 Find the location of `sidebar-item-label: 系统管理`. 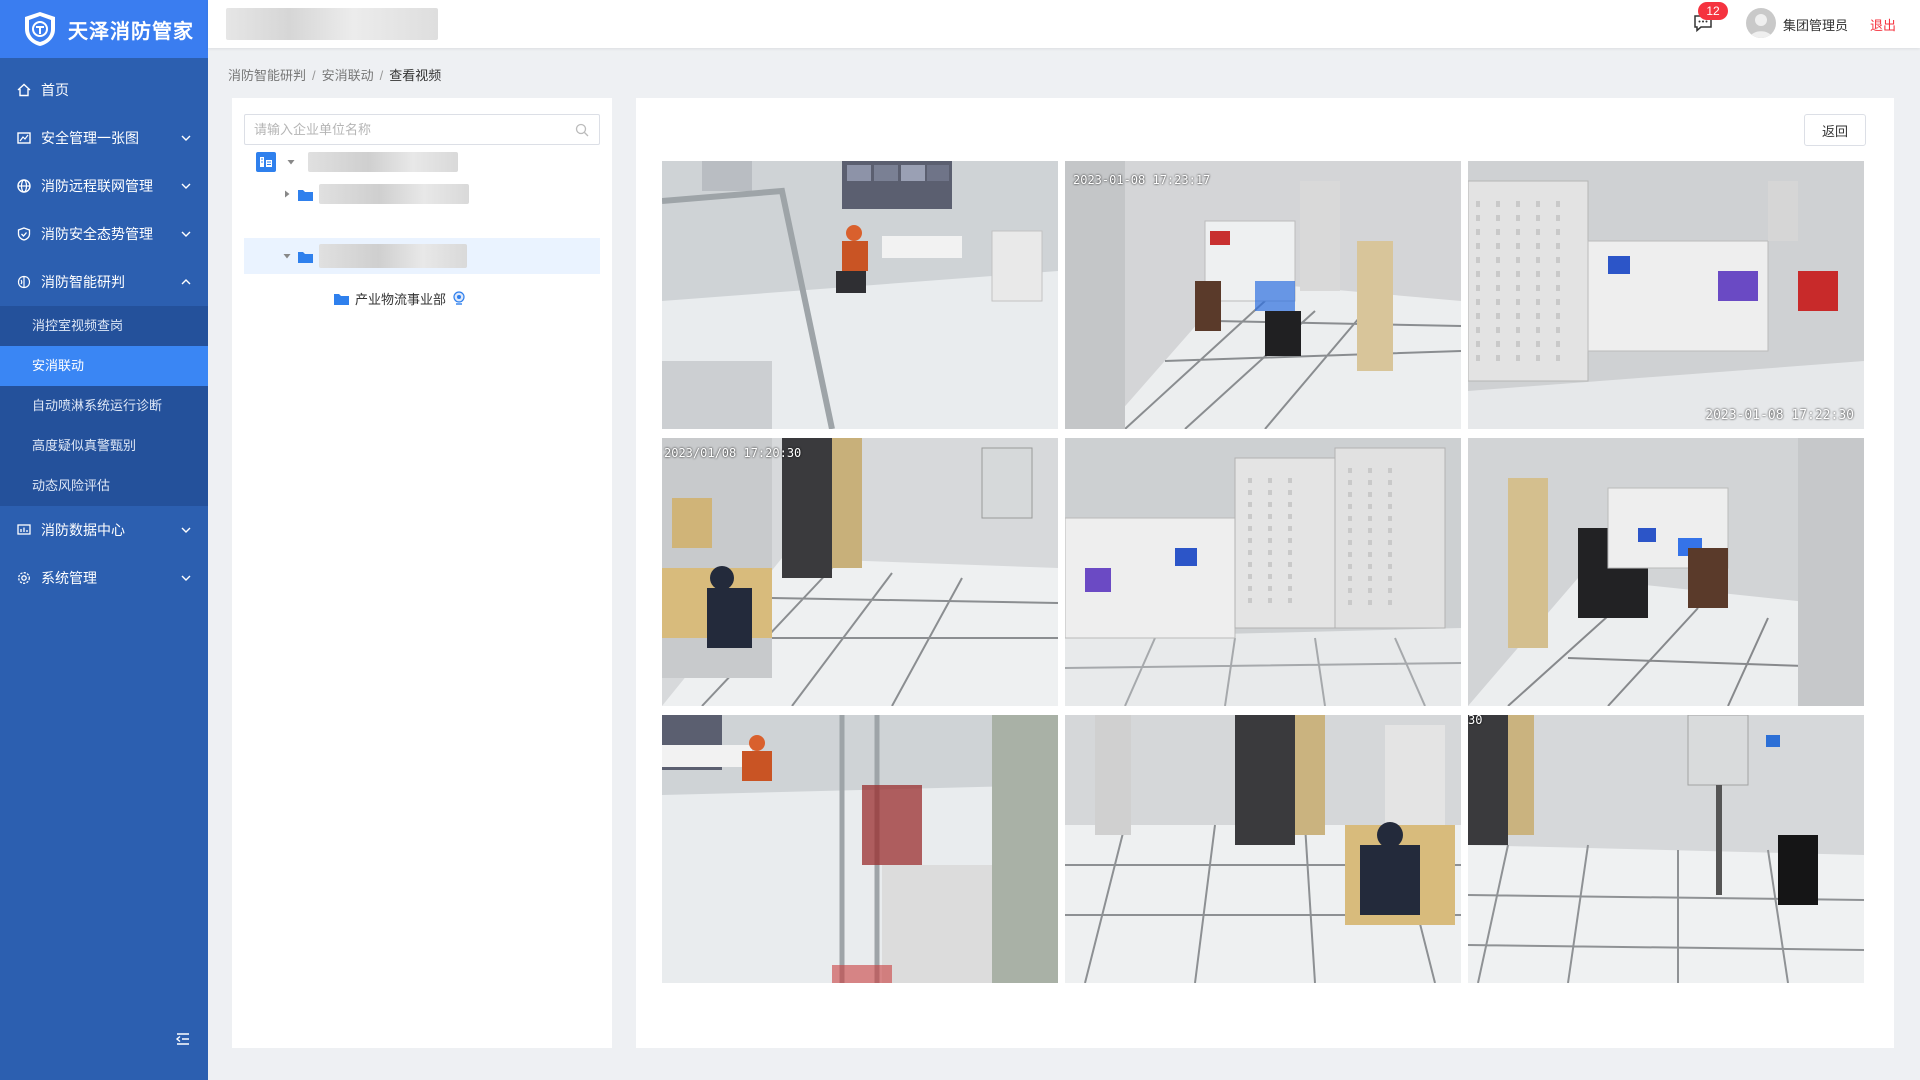

sidebar-item-label: 系统管理 is located at coordinates (69, 578).